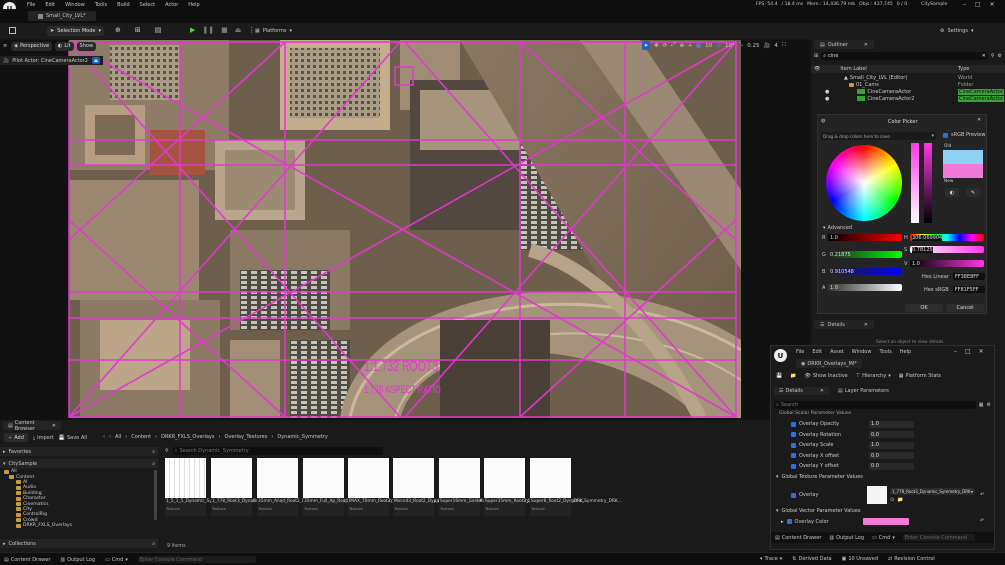  I want to click on grid-snap-icon: ▦, so click(698, 46).